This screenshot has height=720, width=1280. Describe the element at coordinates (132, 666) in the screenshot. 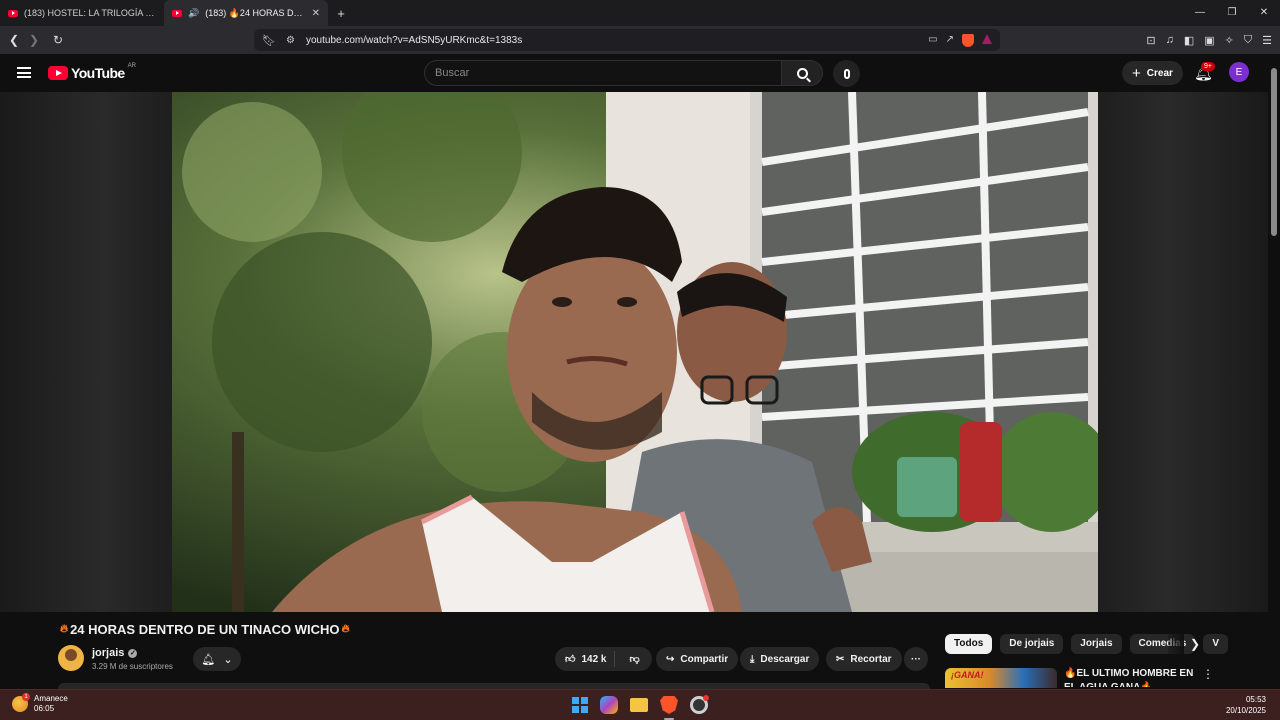

I see `subscriber-count: 3.29 M de suscriptores` at that location.